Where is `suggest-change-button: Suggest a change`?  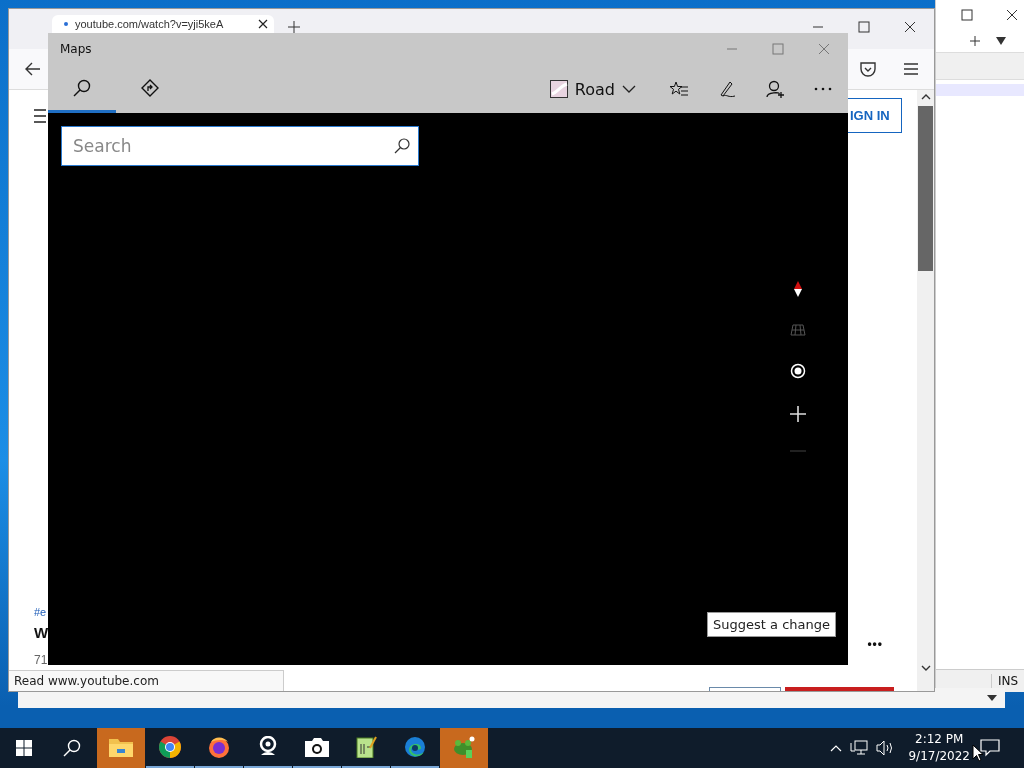
suggest-change-button: Suggest a change is located at coordinates (771, 624).